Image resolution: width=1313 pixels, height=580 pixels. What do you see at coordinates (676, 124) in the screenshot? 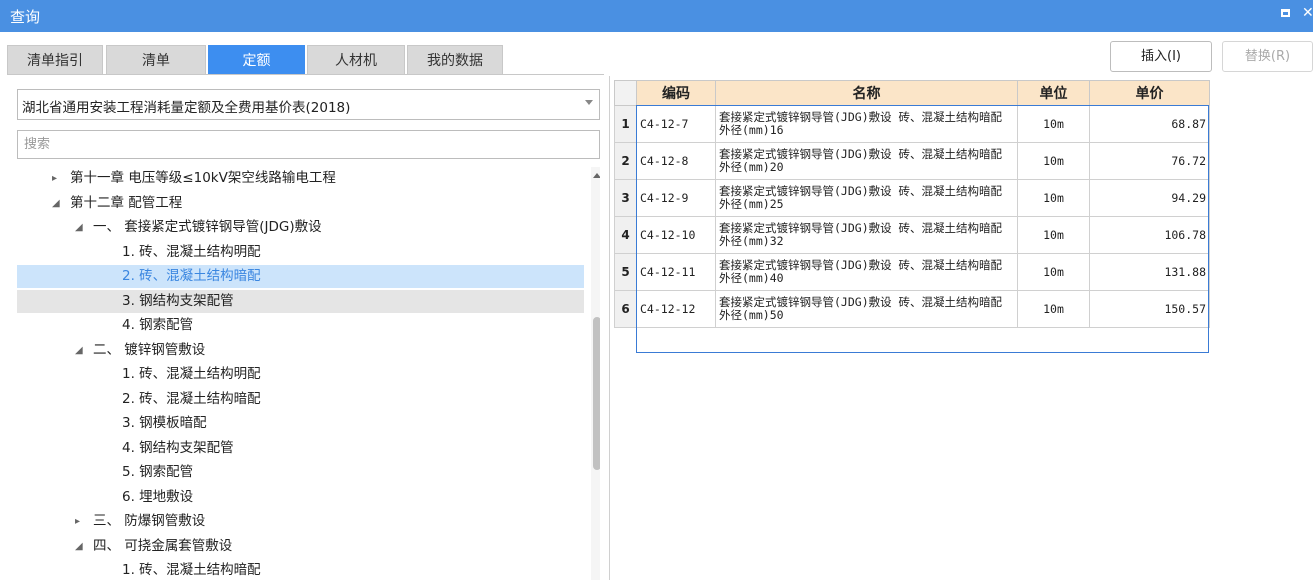
I see `code-cell: C4-12-7` at bounding box center [676, 124].